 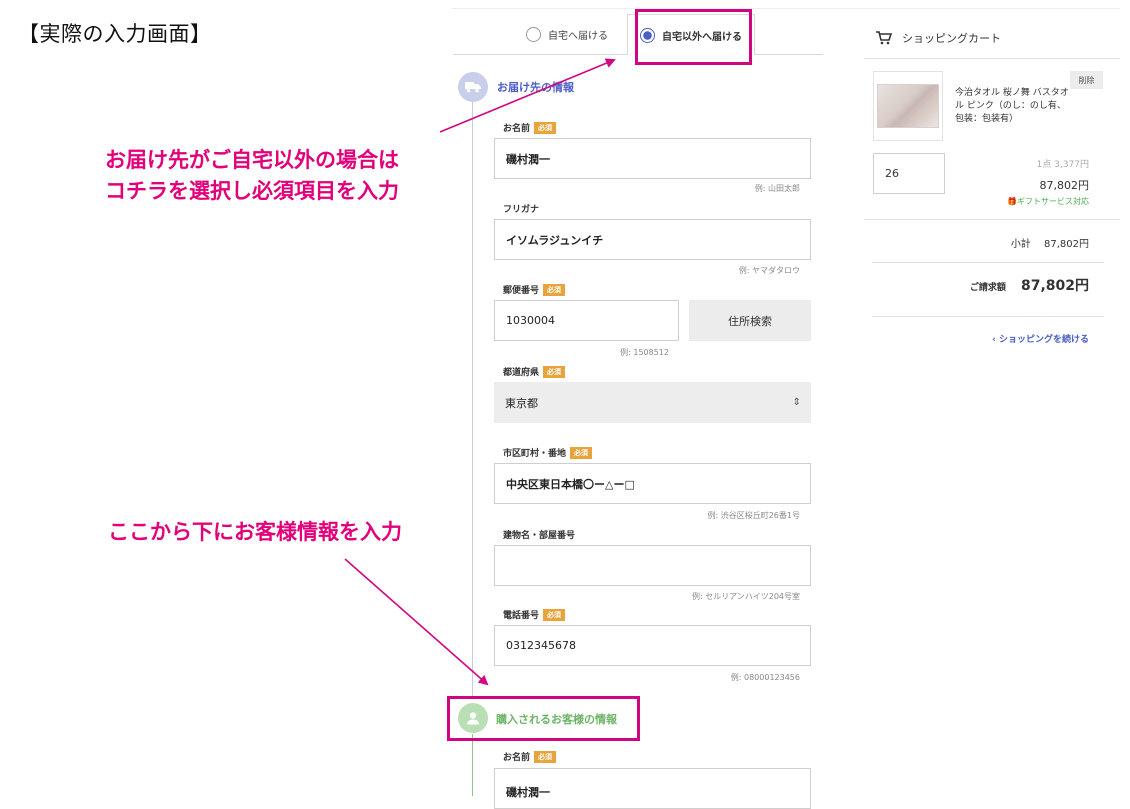 What do you see at coordinates (527, 95) in the screenshot?
I see `arrow-to-tab` at bounding box center [527, 95].